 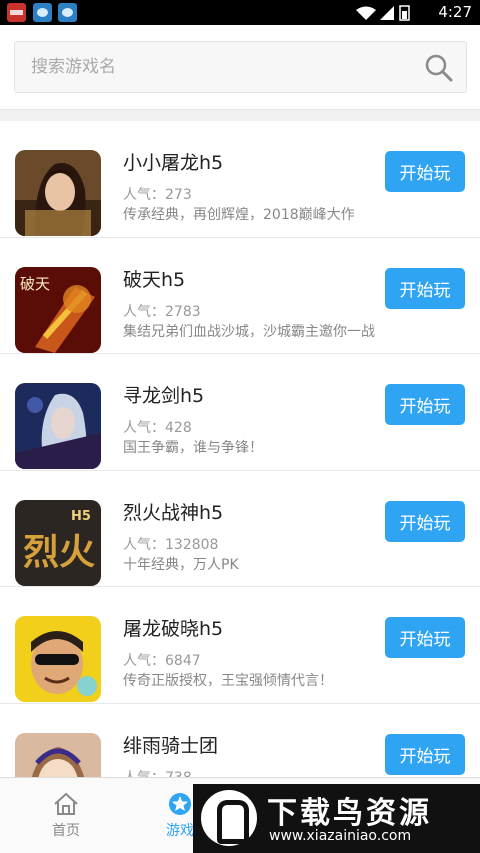 I want to click on game-list-item: 寻龙剑h5 人气：428 国王争霸，谁与争锋！ 开始玩, so click(x=240, y=412).